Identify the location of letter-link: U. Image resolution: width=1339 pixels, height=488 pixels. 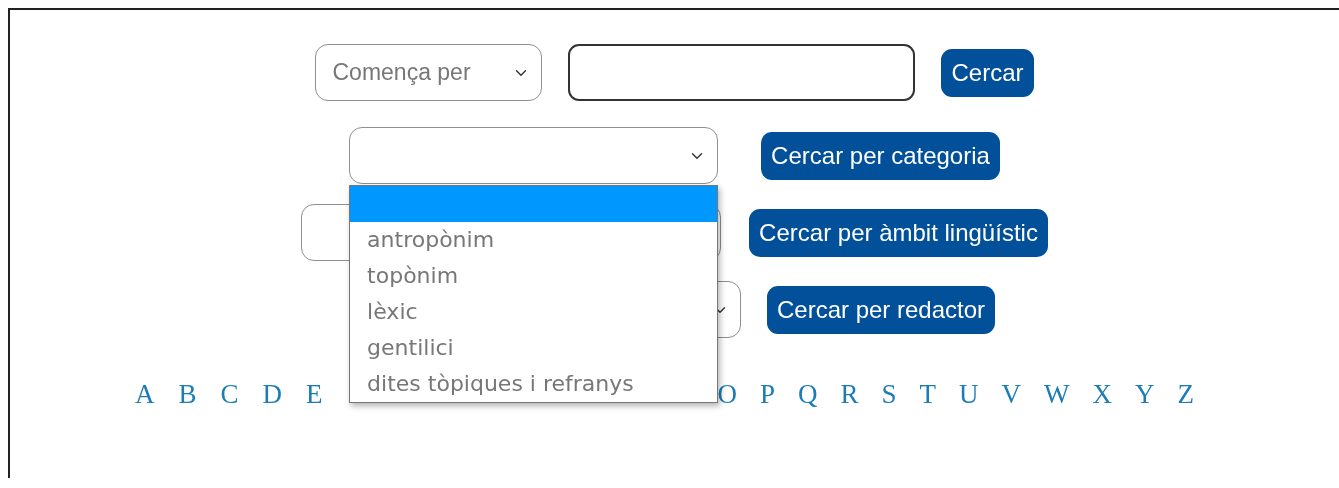
(969, 394).